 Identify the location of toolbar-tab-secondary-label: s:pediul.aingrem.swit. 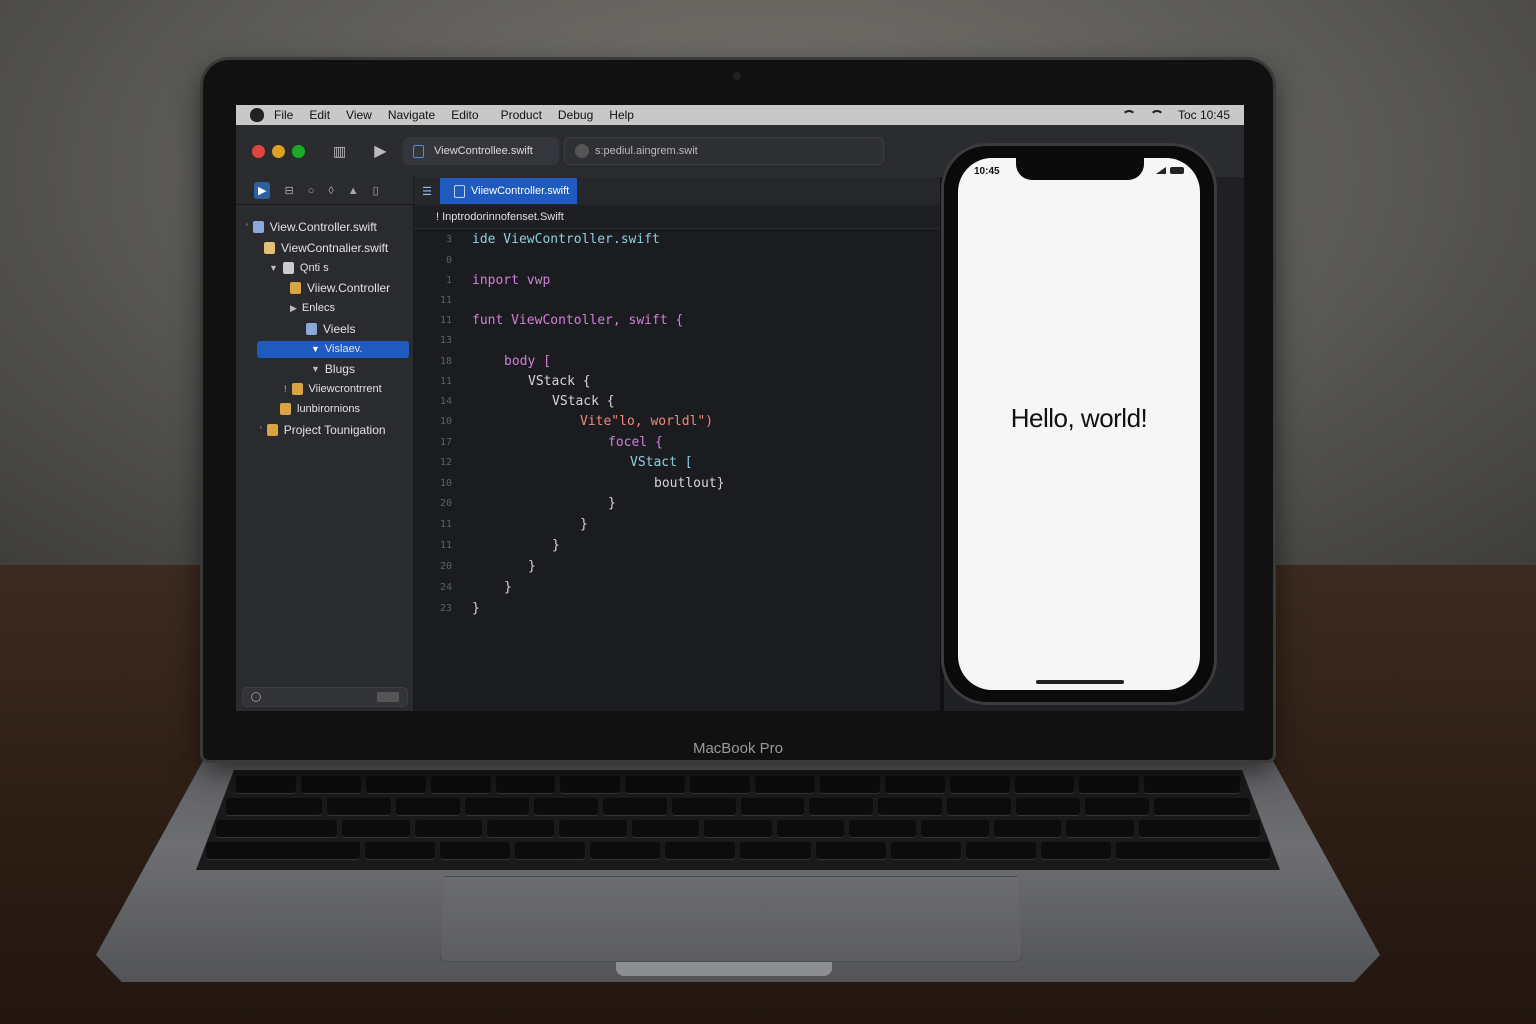
(646, 151).